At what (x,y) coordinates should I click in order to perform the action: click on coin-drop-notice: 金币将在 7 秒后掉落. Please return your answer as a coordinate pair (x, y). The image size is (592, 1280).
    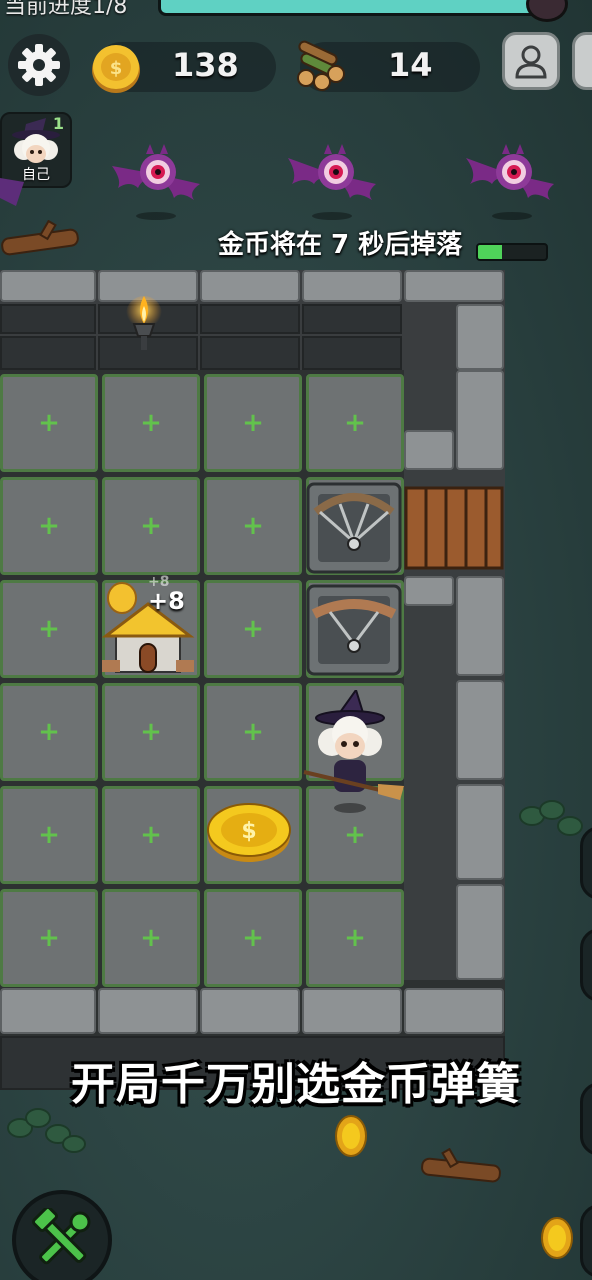
    Looking at the image, I should click on (340, 245).